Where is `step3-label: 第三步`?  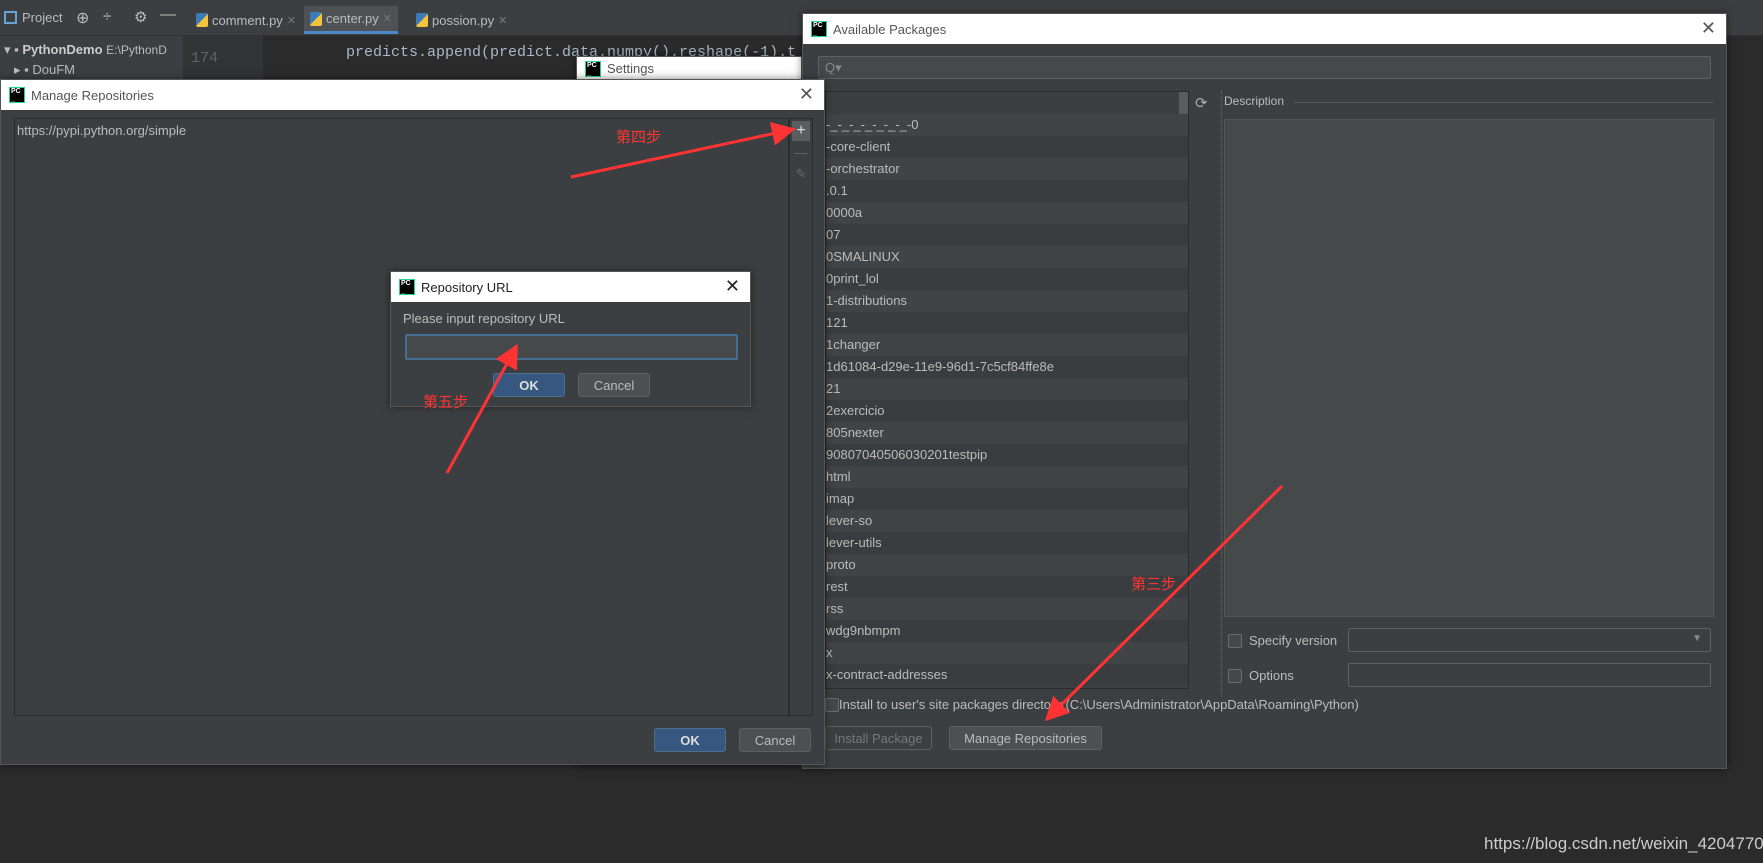
step3-label: 第三步 is located at coordinates (1154, 584).